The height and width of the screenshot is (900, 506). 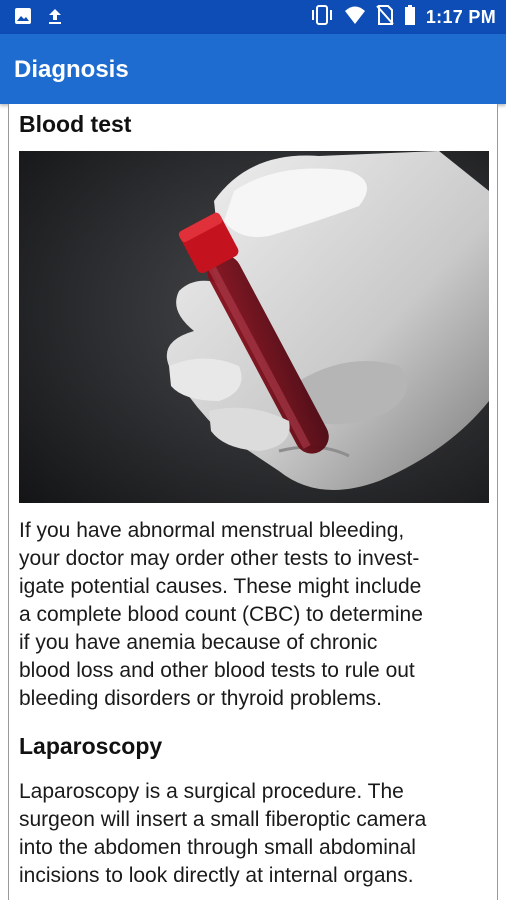 What do you see at coordinates (91, 746) in the screenshot?
I see `section-heading-laparoscopy: Laparoscopy` at bounding box center [91, 746].